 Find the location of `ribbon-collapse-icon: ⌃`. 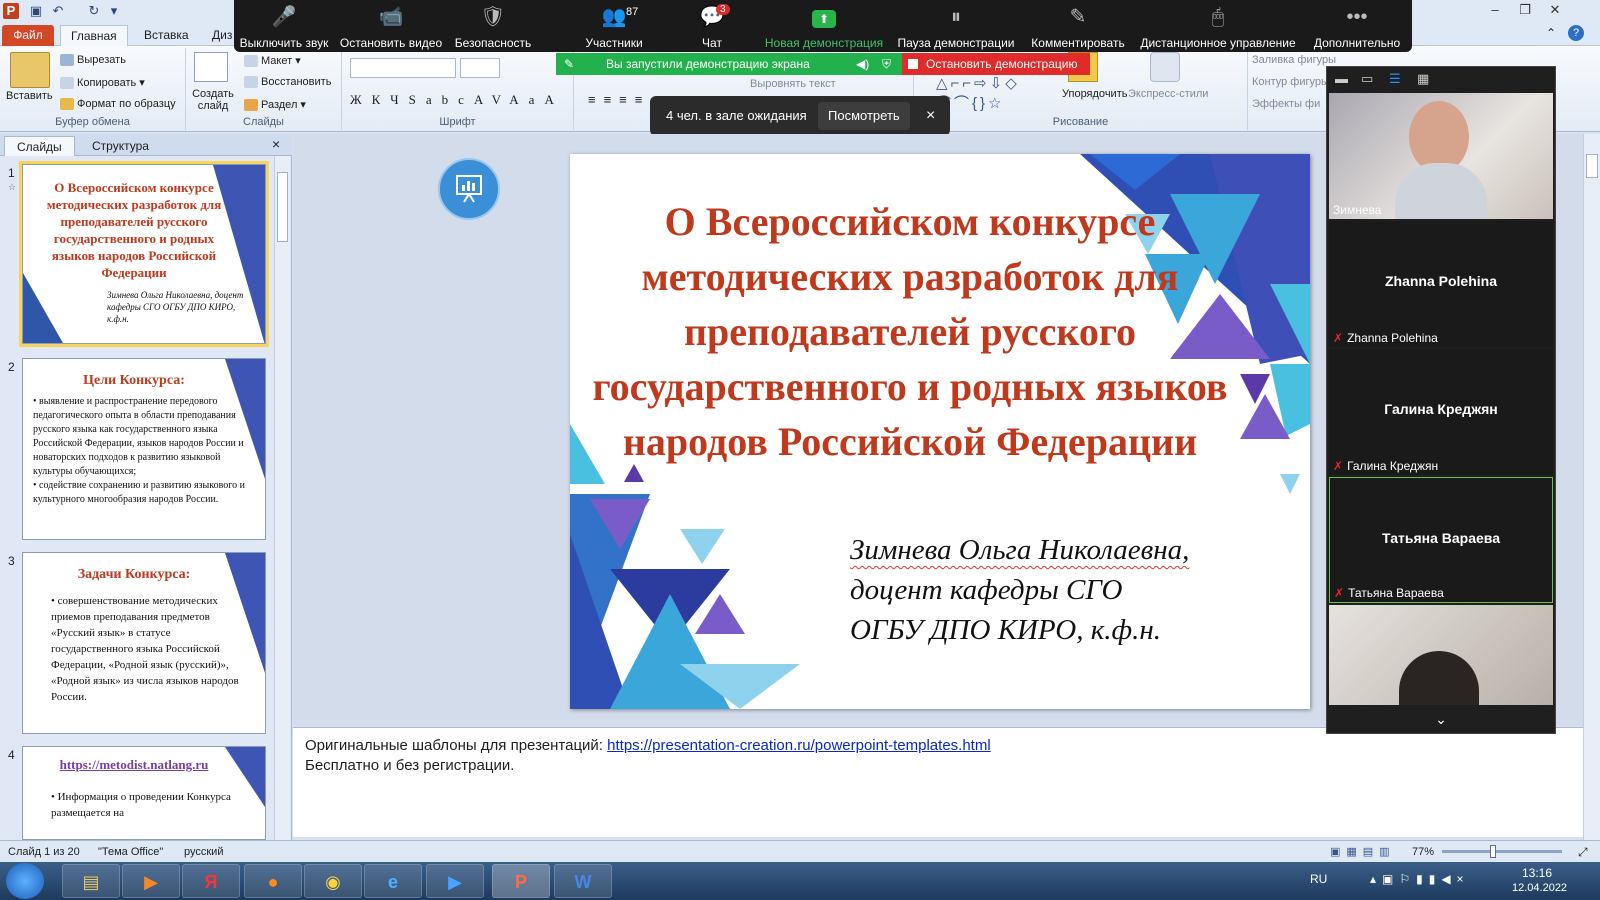

ribbon-collapse-icon: ⌃ is located at coordinates (1551, 33).